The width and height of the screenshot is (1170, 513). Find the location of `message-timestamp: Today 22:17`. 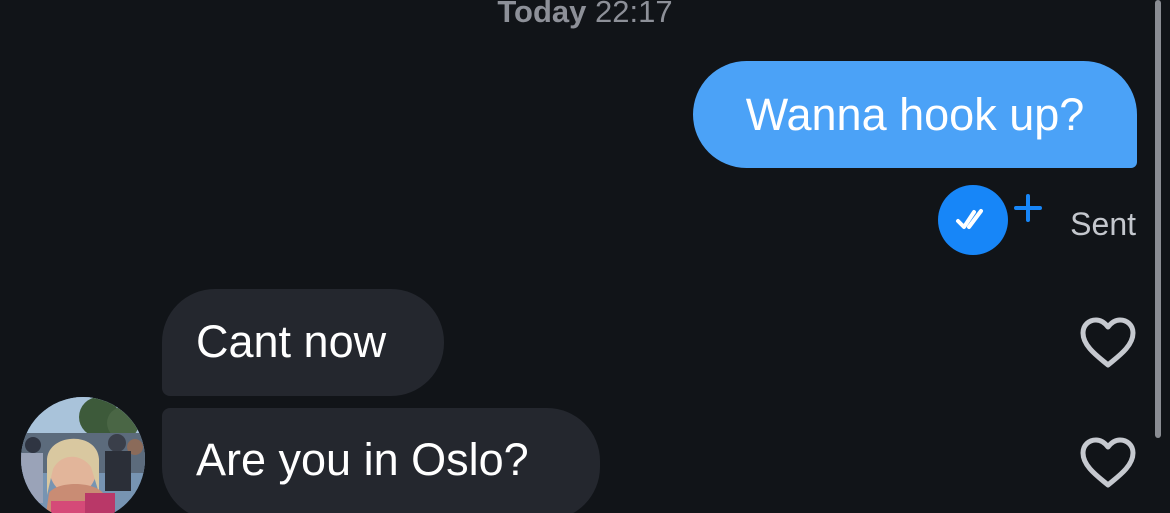

message-timestamp: Today 22:17 is located at coordinates (585, 15).